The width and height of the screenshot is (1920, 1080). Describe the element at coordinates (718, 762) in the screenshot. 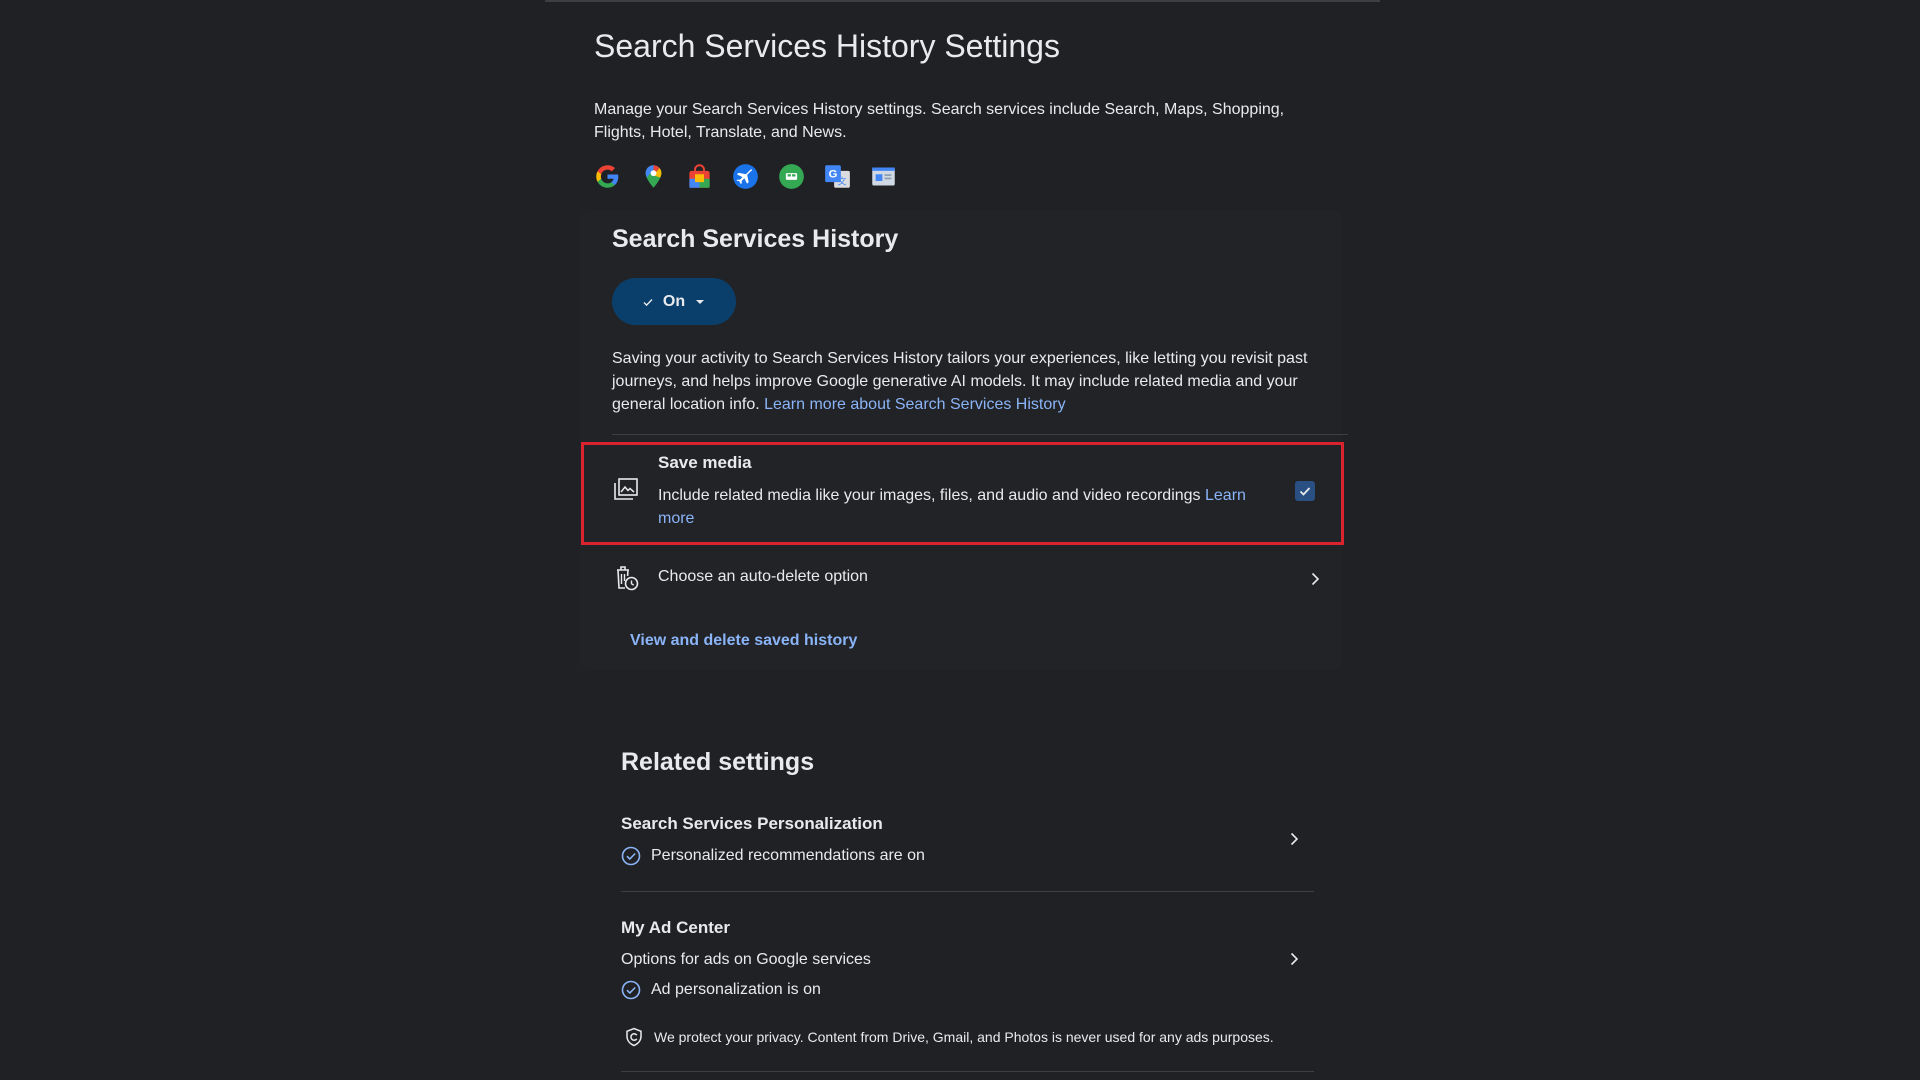

I see `related-settings-title: Related settings` at that location.